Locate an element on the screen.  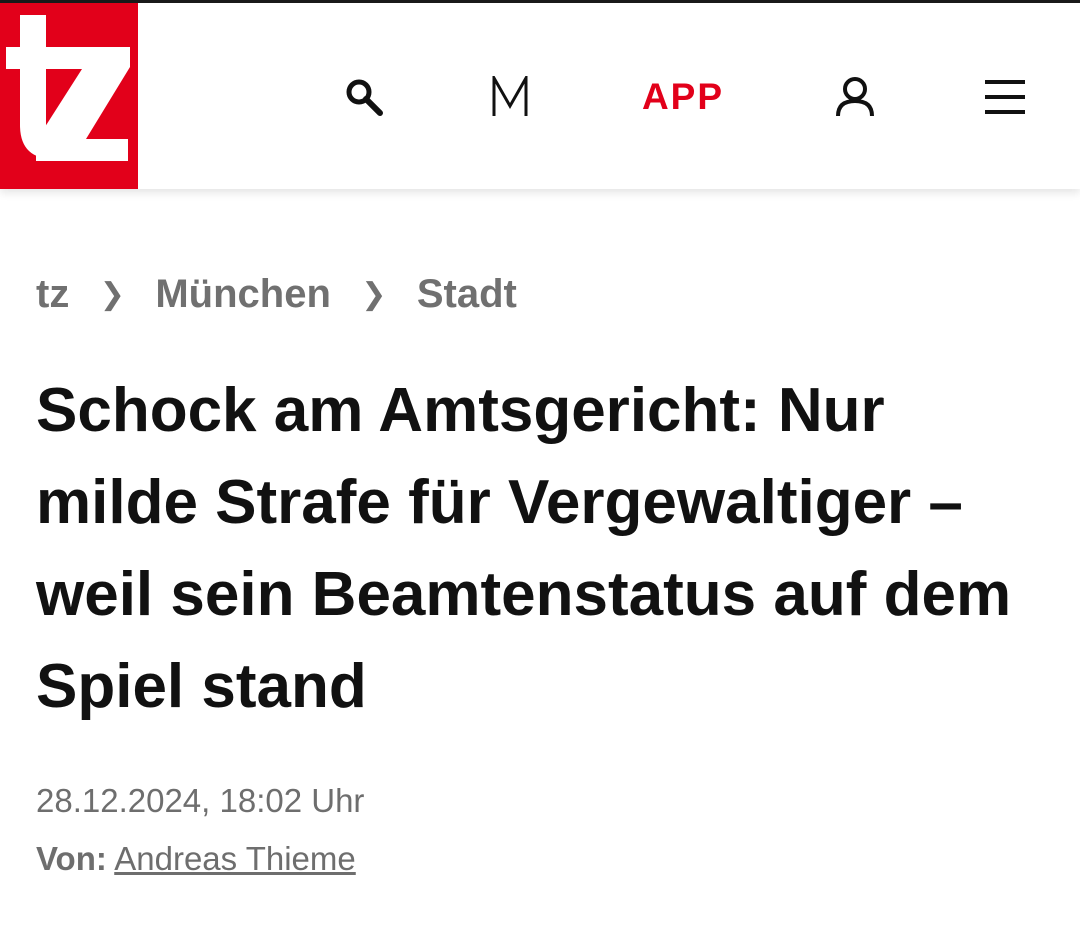
menu-icon is located at coordinates (1005, 97).